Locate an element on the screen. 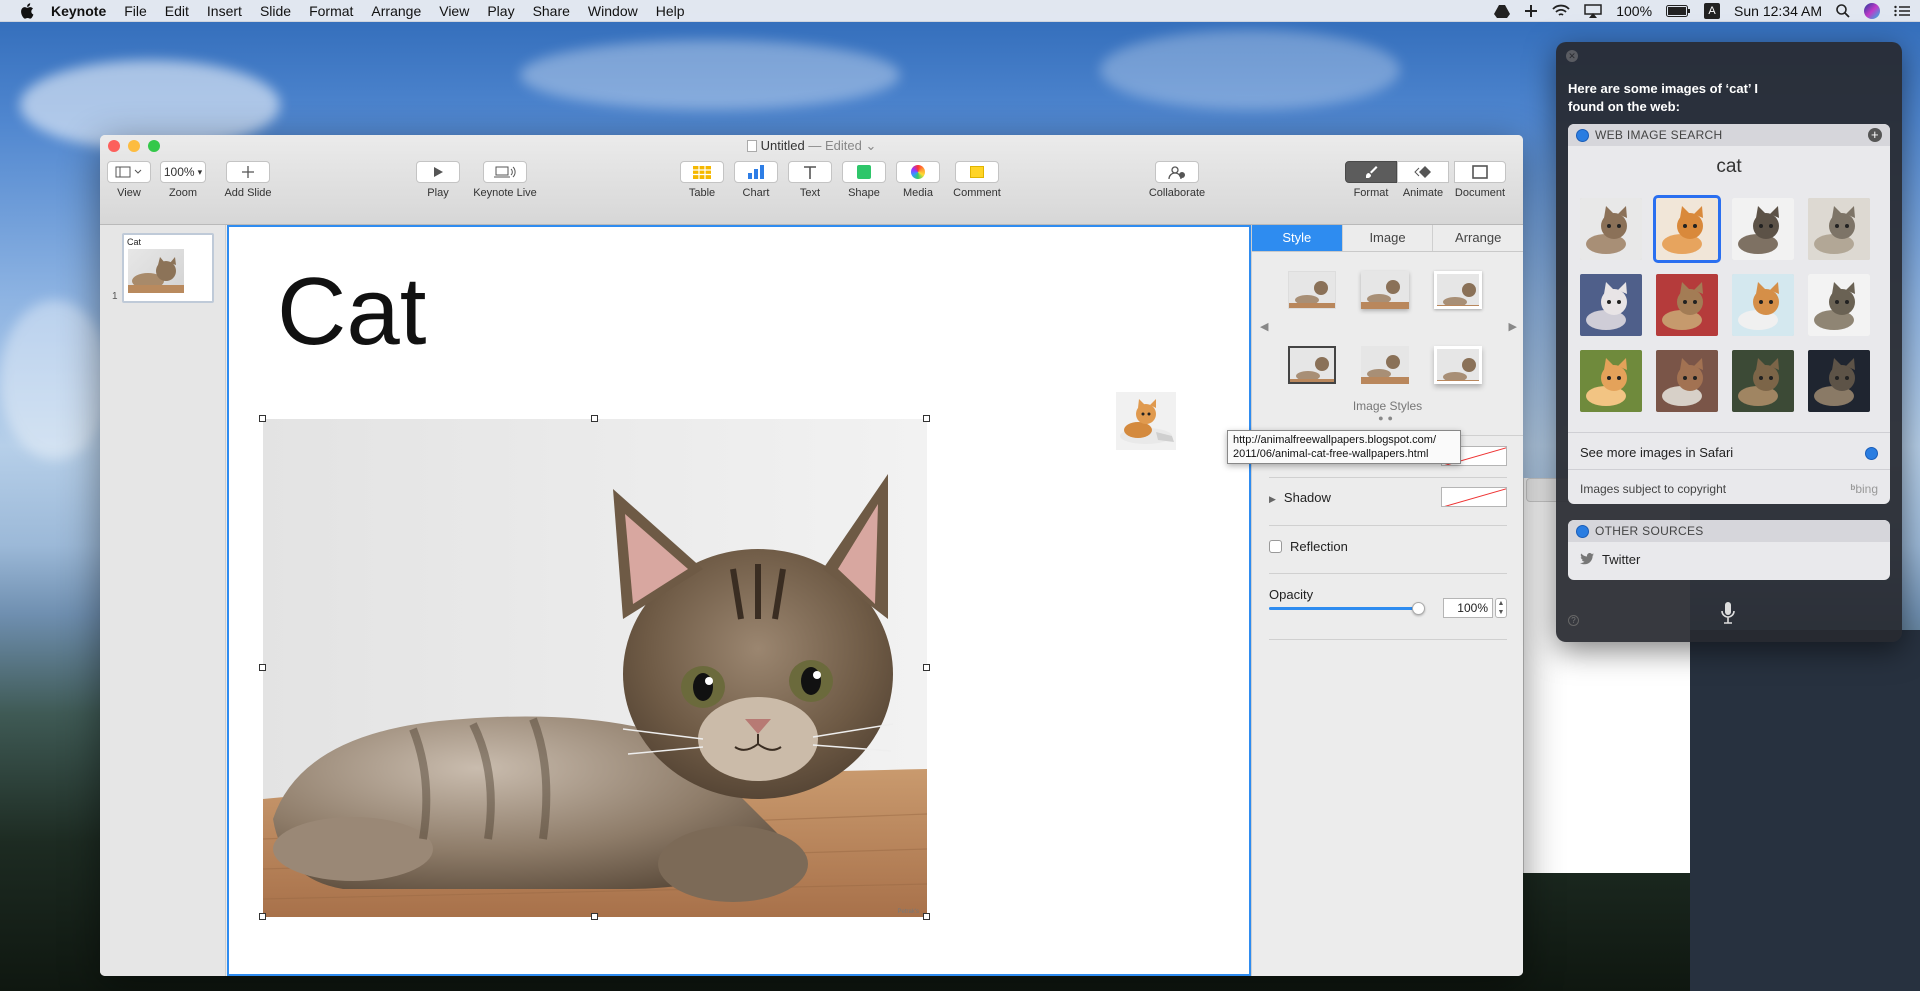  resize-handle-left is located at coordinates (262, 667).